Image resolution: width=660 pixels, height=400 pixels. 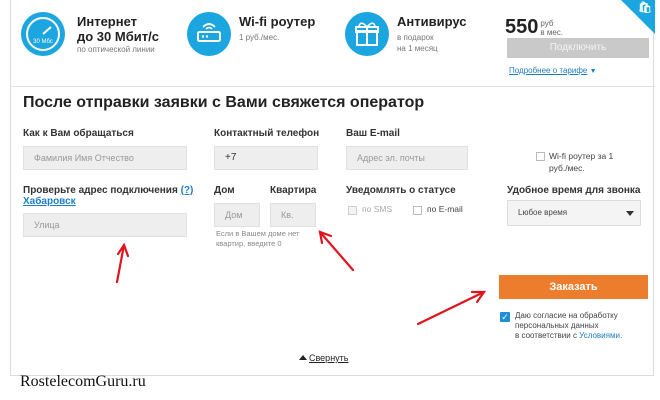 What do you see at coordinates (543, 212) in the screenshot?
I see `call-time-value: Lюбое время` at bounding box center [543, 212].